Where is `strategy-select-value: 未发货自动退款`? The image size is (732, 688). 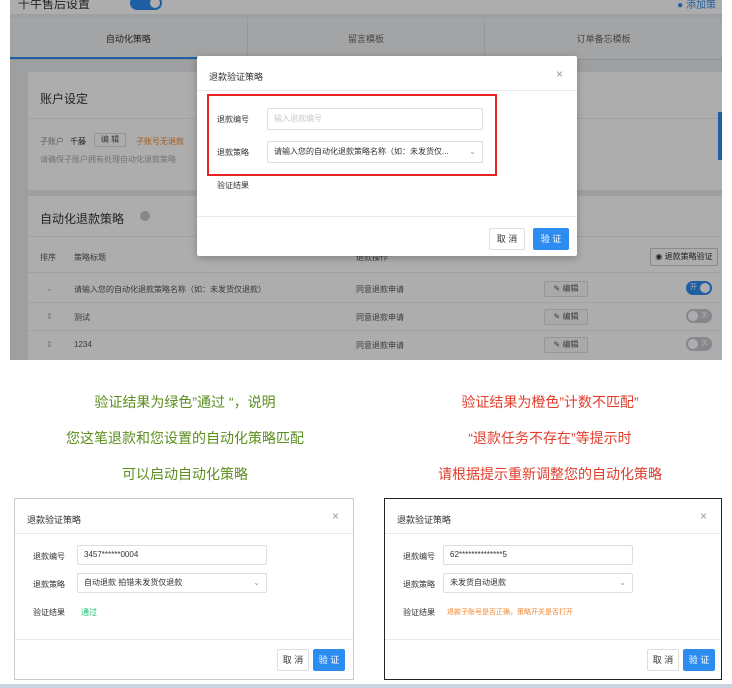
strategy-select-value: 未发货自动退款 is located at coordinates (478, 582).